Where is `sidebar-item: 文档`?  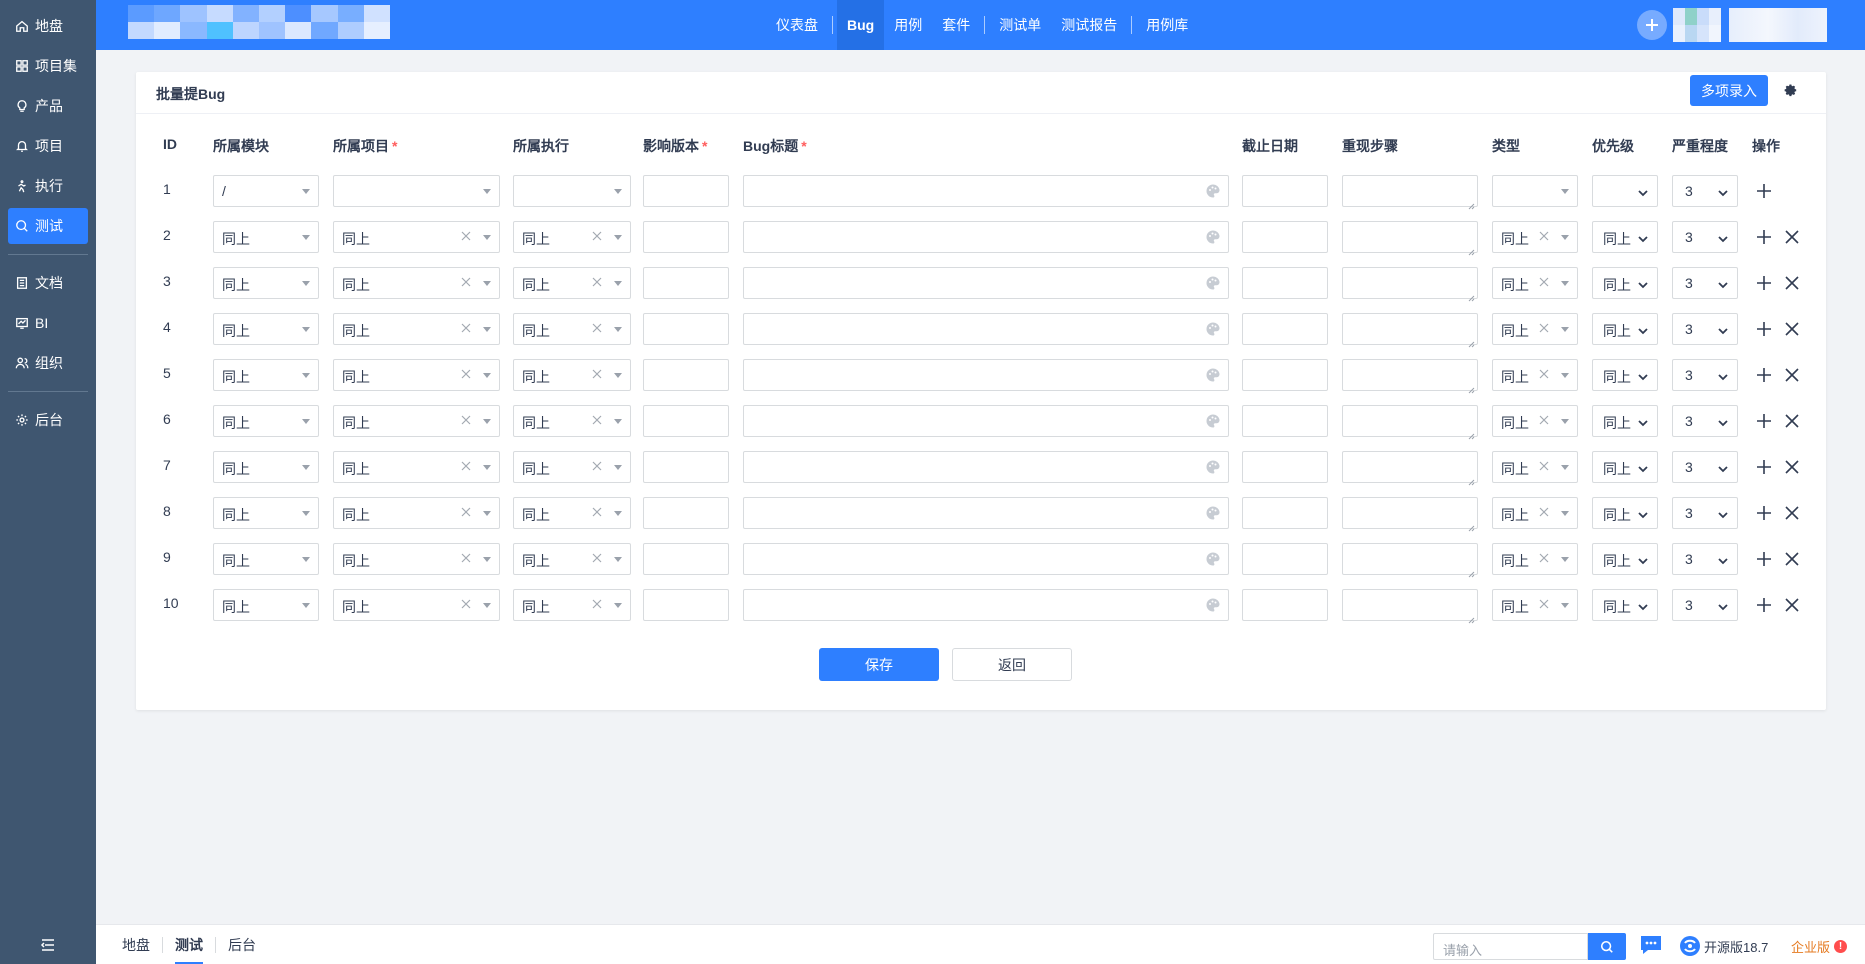
sidebar-item: 文档 is located at coordinates (48, 283).